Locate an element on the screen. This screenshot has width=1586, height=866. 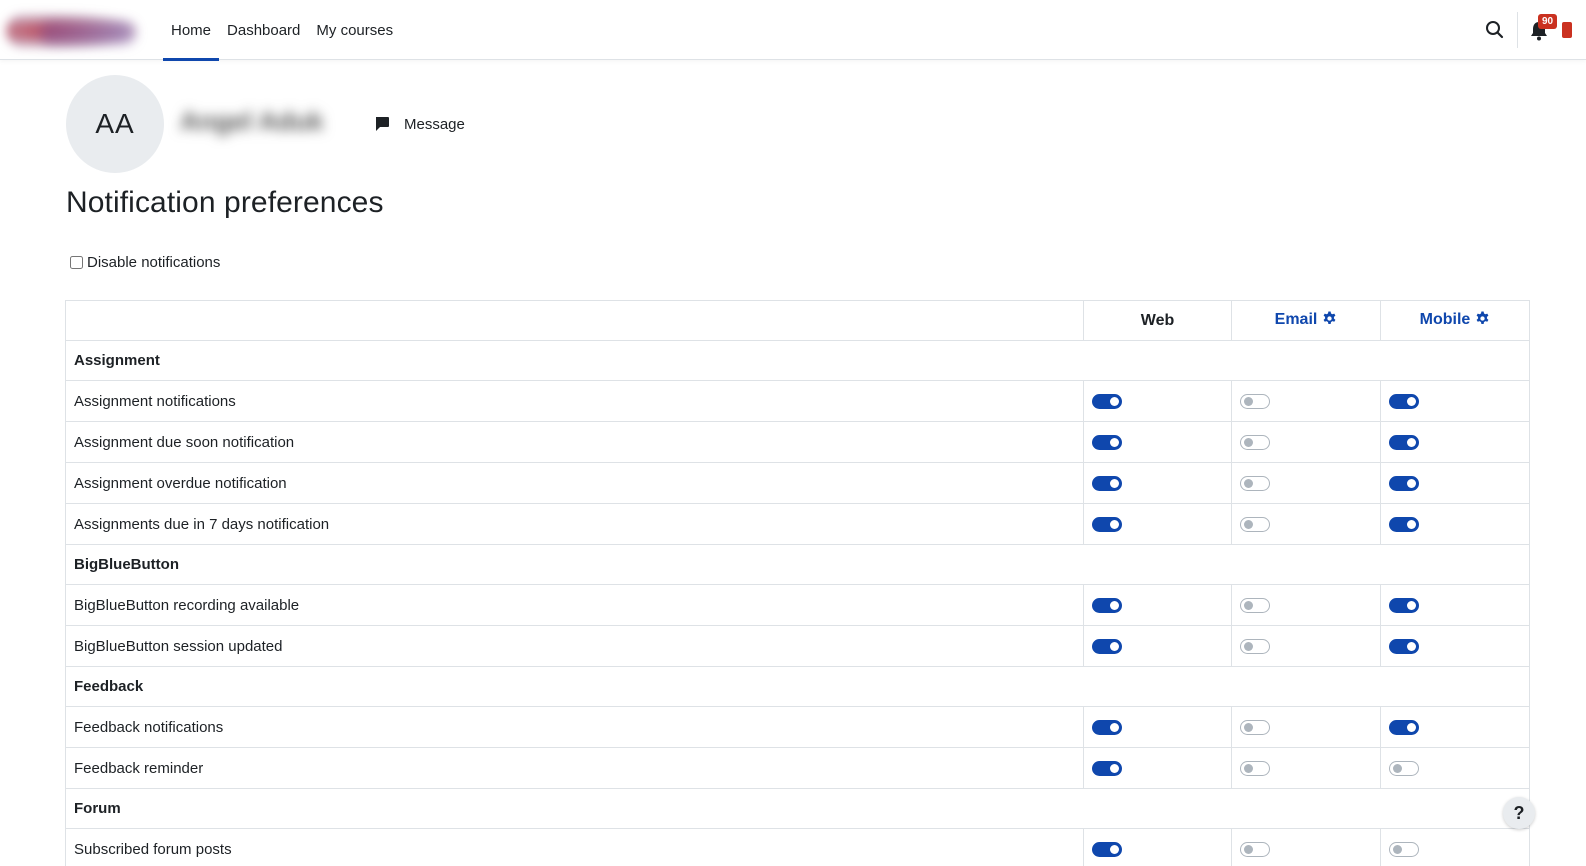
primary-navigation: Home Dashboard My courses is located at coordinates (282, 30).